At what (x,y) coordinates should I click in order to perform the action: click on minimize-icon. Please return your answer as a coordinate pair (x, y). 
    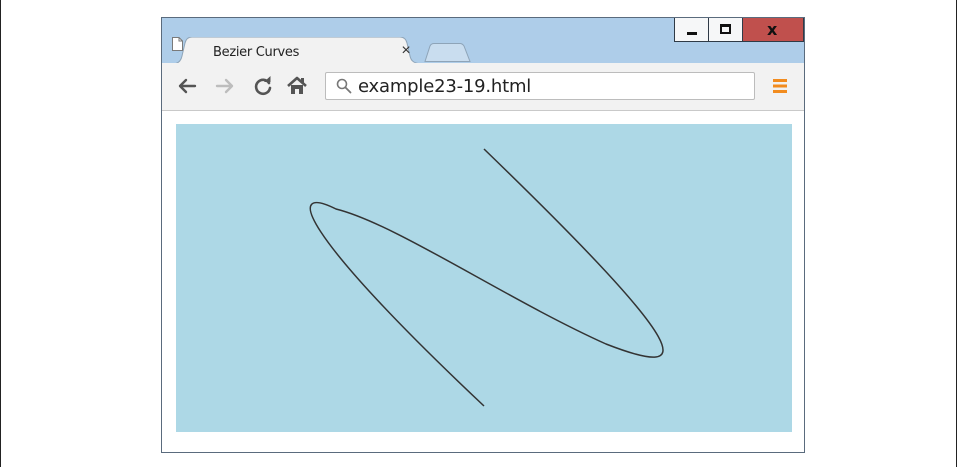
    Looking at the image, I should click on (692, 33).